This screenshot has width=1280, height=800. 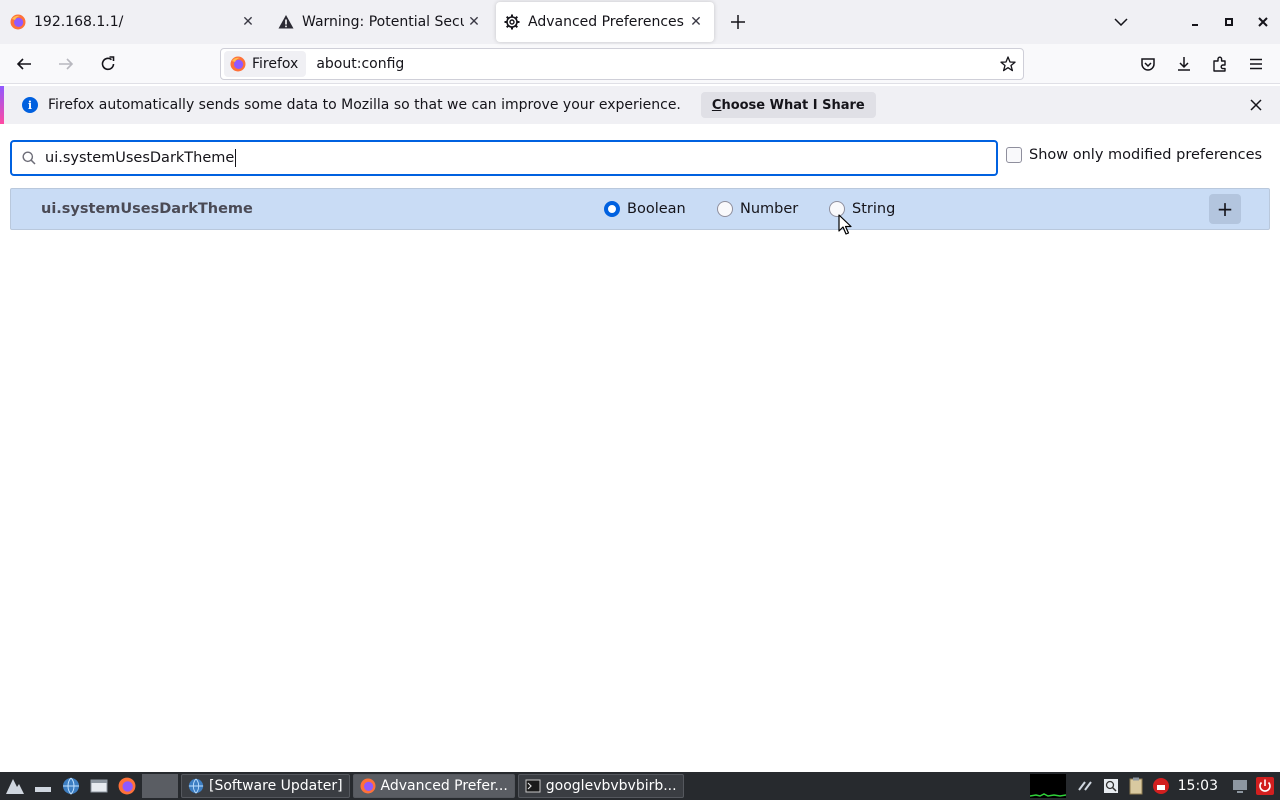 I want to click on bookmark-star-button, so click(x=1008, y=64).